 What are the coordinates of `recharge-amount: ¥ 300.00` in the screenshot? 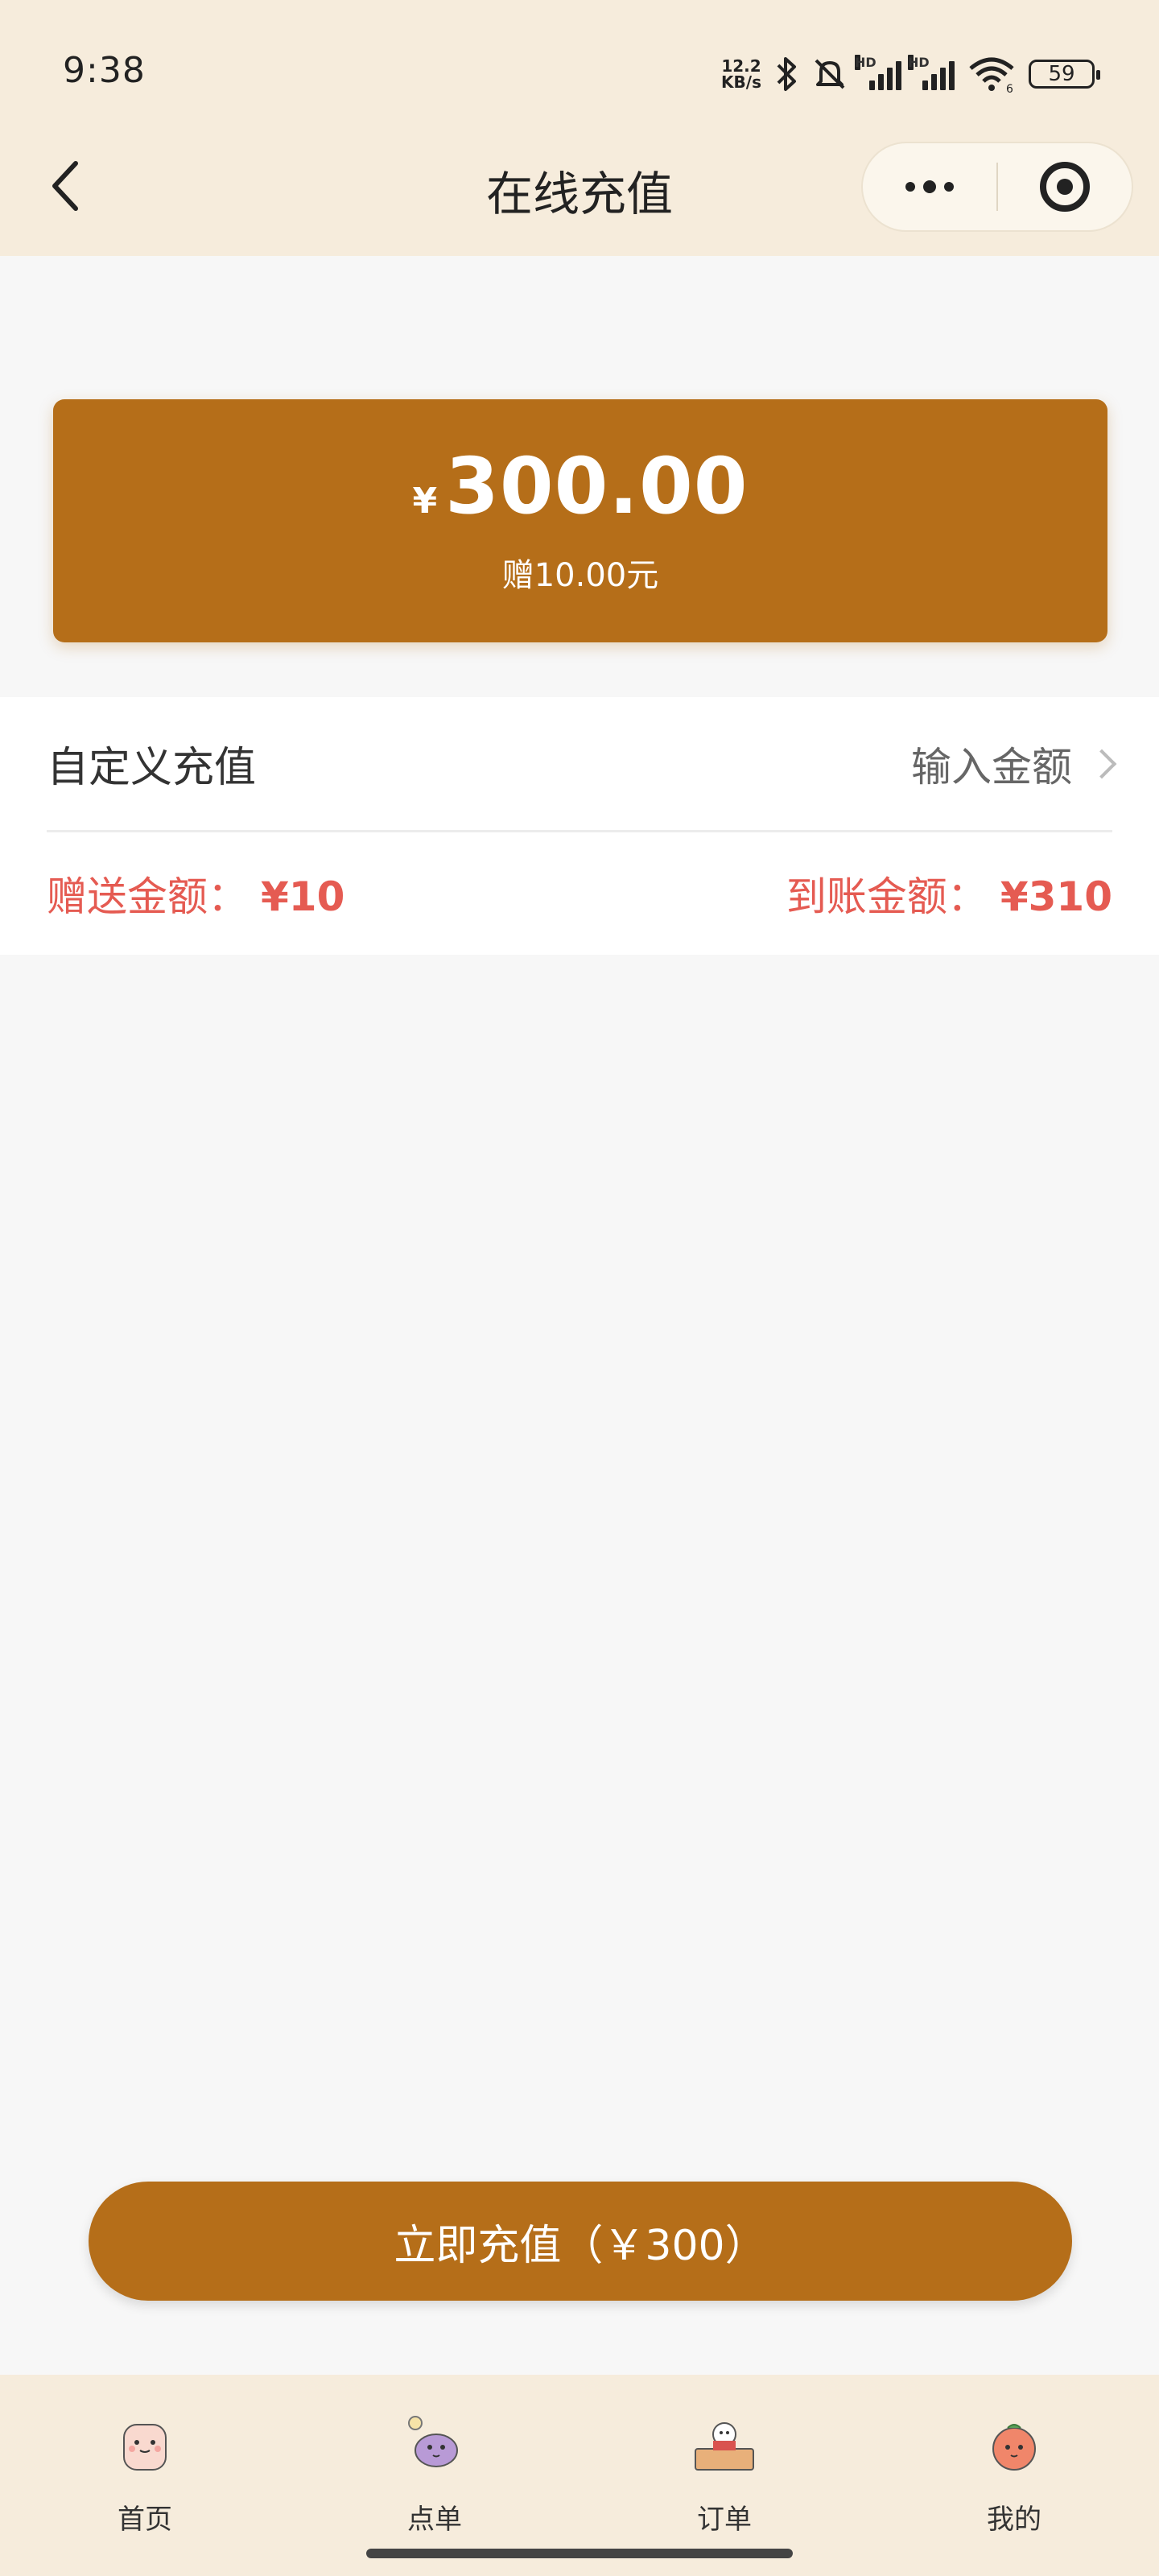 It's located at (580, 486).